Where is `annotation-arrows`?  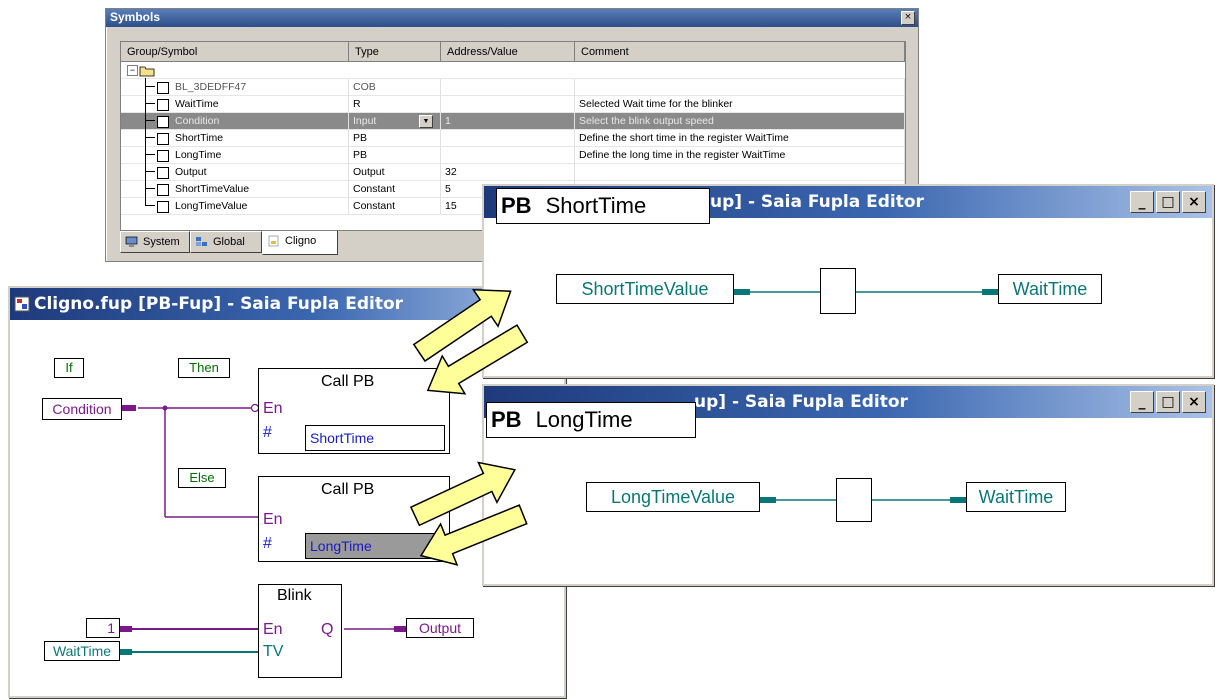
annotation-arrows is located at coordinates (469, 427).